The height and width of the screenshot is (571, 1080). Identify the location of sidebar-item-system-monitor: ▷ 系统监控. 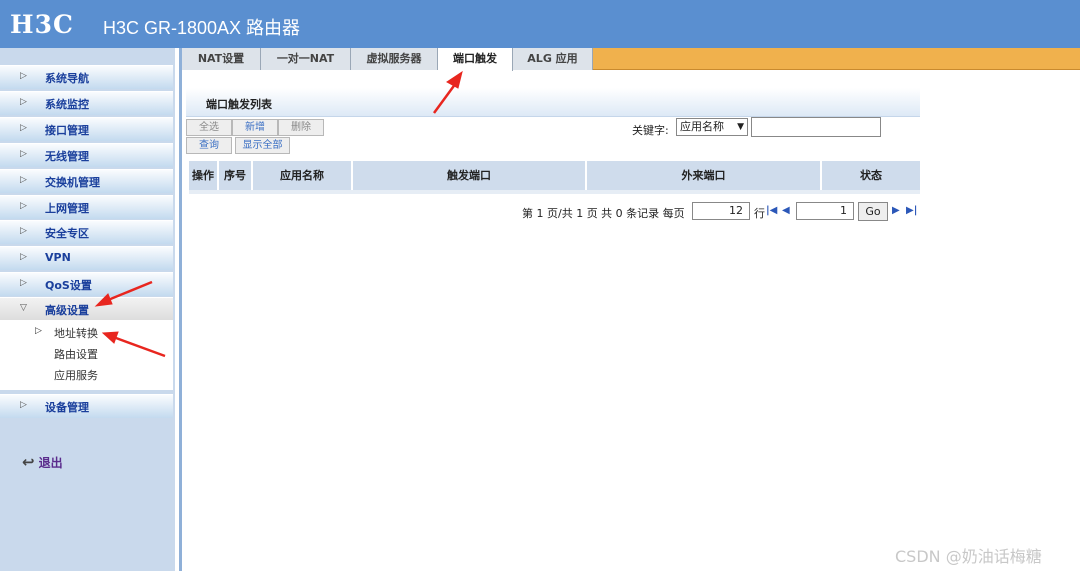
(86, 103).